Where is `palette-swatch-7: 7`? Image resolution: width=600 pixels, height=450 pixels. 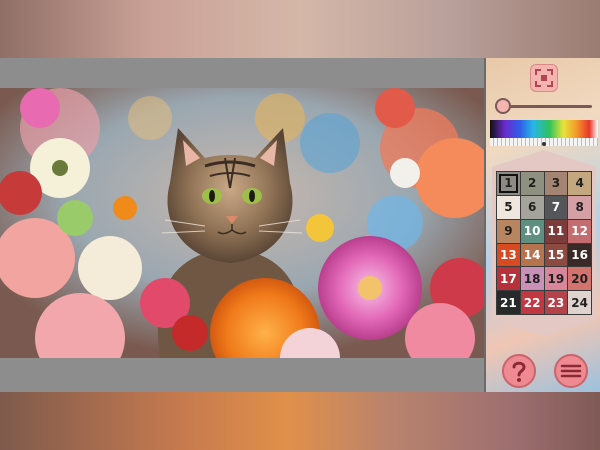 palette-swatch-7: 7 is located at coordinates (556, 207).